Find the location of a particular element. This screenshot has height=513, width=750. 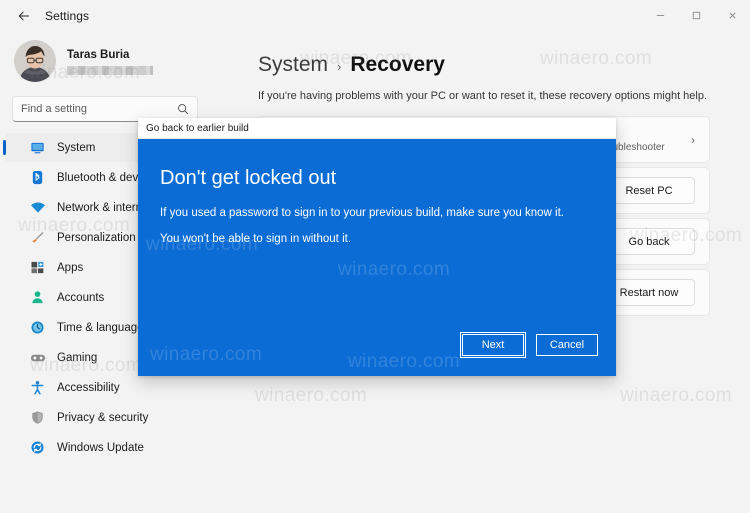

profile-text: Taras Buria is located at coordinates (110, 61).